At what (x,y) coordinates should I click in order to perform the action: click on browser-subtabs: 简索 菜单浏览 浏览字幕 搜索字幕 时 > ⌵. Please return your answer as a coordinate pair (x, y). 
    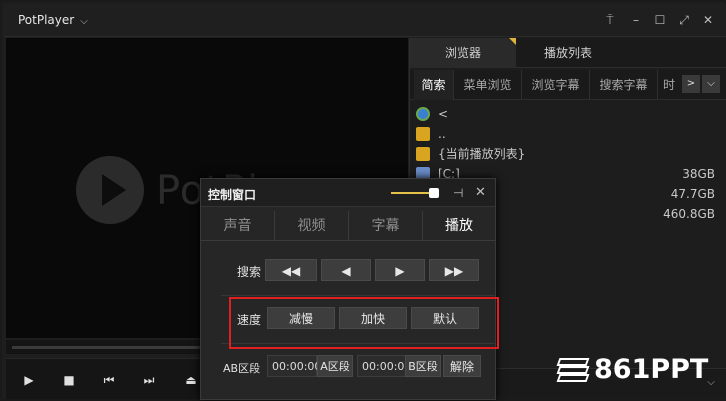
    Looking at the image, I should click on (568, 85).